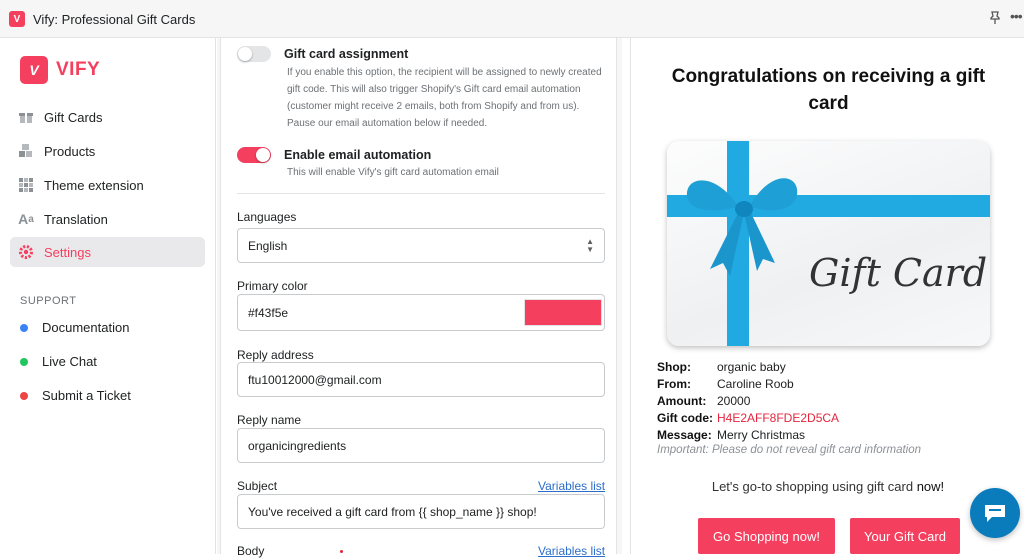  Describe the element at coordinates (251, 551) in the screenshot. I see `body-label: Body` at that location.